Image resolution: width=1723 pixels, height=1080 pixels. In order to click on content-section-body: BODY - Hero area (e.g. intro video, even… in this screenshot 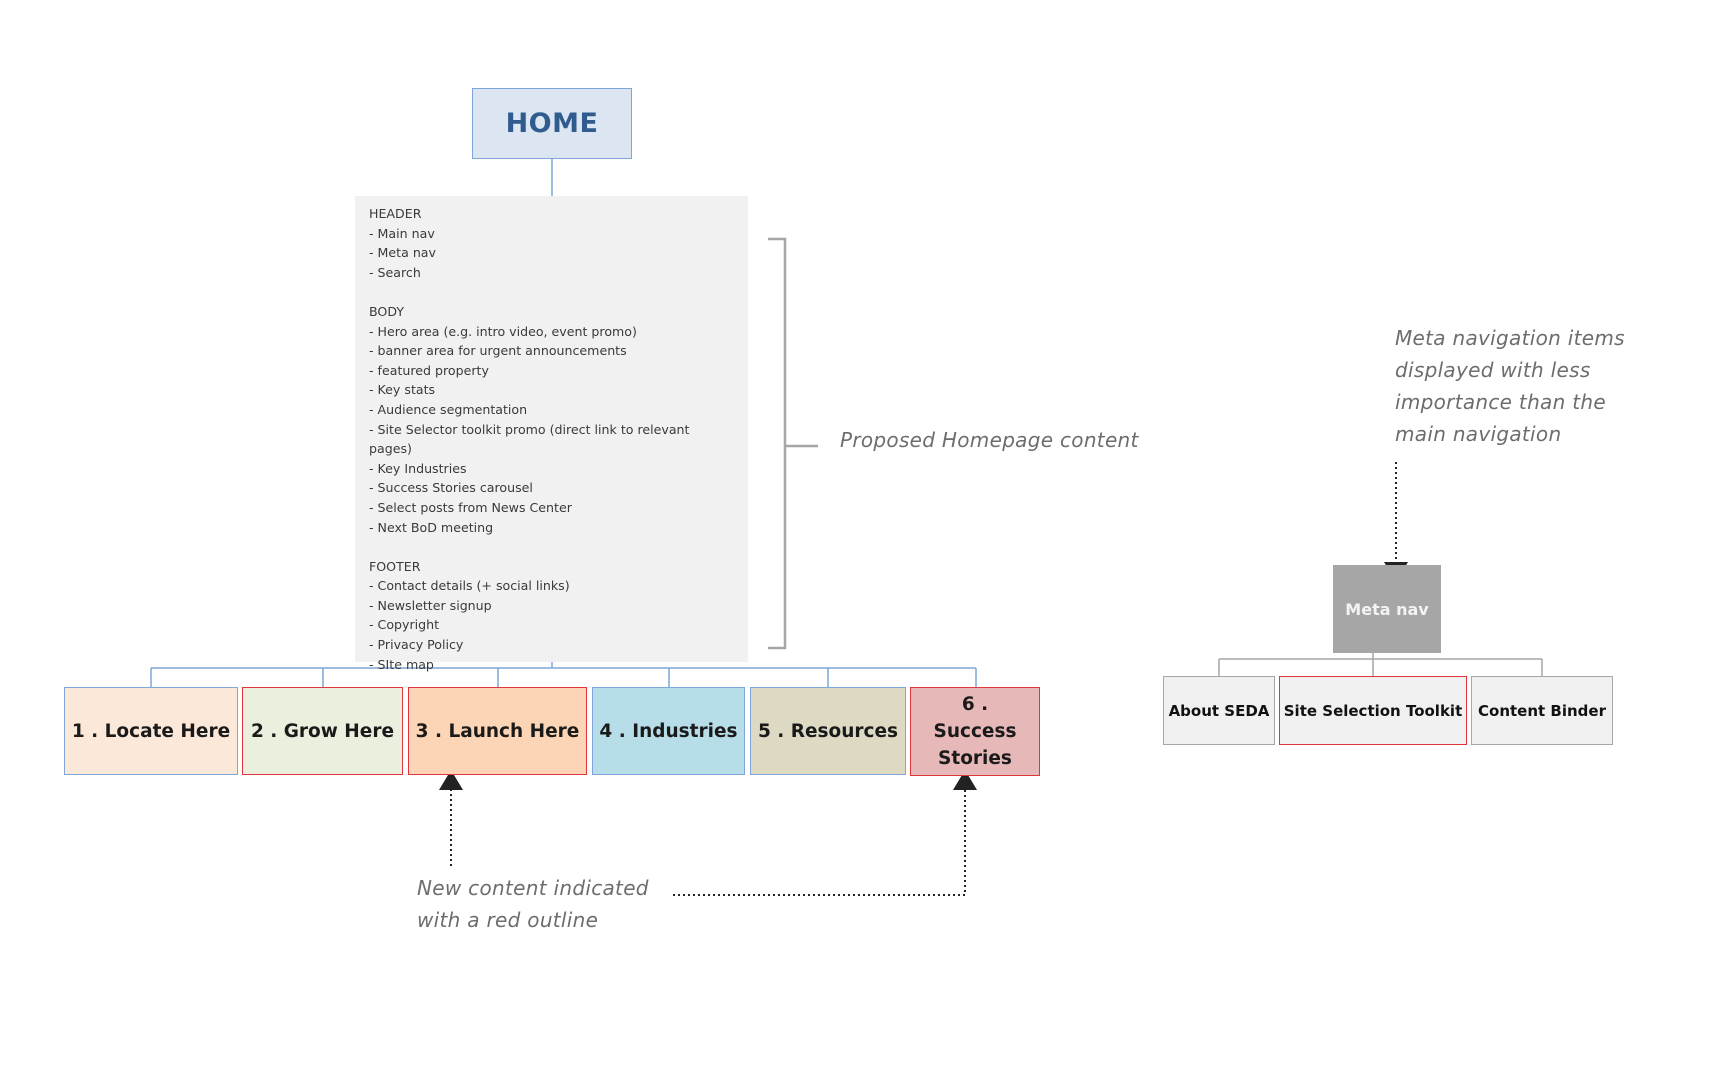, I will do `click(551, 419)`.